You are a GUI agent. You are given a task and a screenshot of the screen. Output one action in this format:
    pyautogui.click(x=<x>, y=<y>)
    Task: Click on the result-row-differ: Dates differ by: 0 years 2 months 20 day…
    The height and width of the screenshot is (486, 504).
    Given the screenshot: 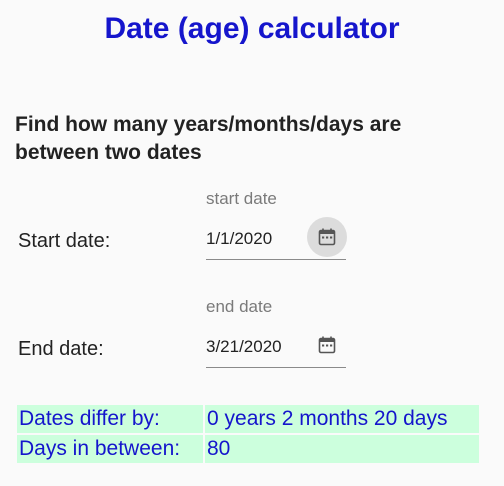 What is the action you would take?
    pyautogui.click(x=248, y=419)
    